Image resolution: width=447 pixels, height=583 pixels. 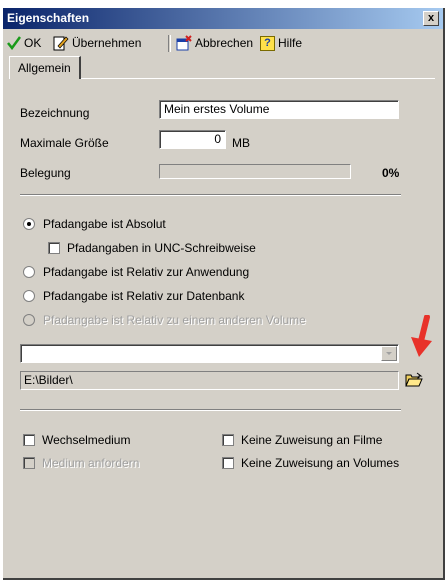 I want to click on name-label: Bezeichnung, so click(x=55, y=113).